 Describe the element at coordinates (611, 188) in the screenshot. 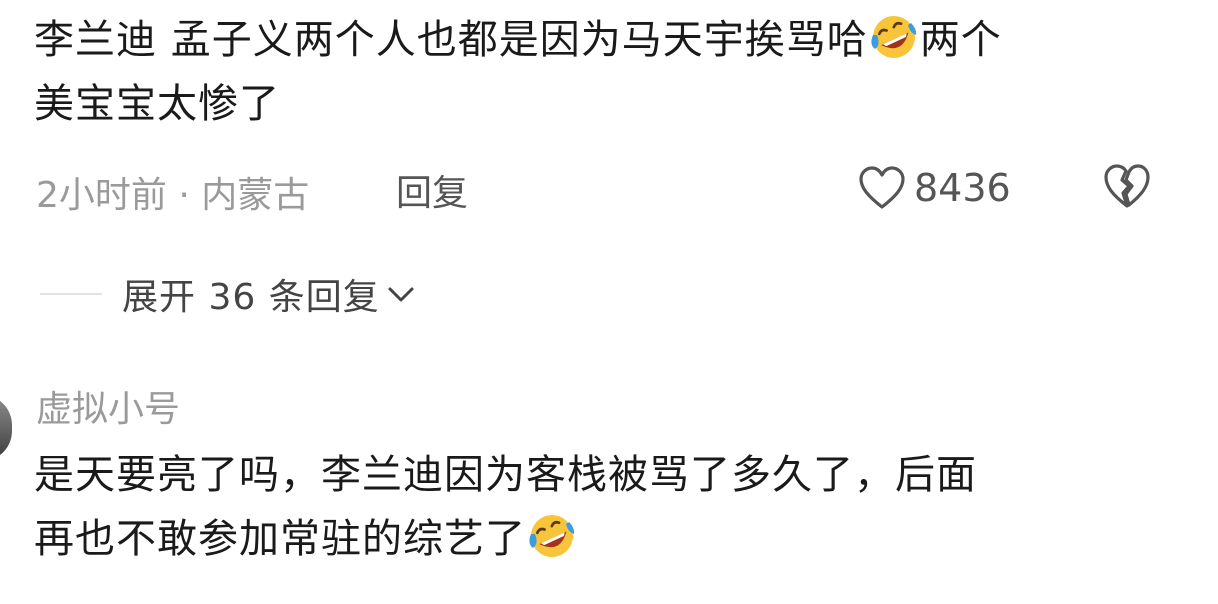

I see `comment-meta: 2小时前 · 内蒙古 回复 8436` at that location.